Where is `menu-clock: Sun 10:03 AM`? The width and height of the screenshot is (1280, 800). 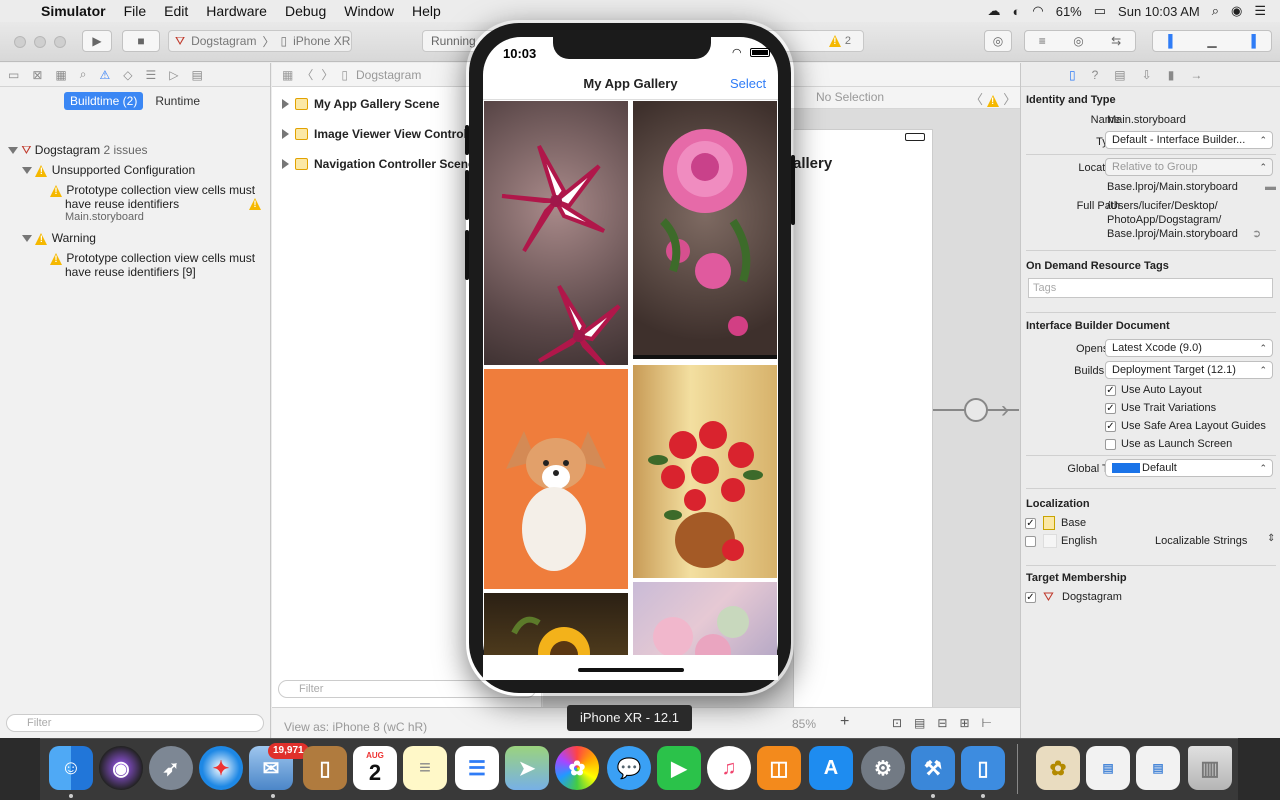
menu-clock: Sun 10:03 AM is located at coordinates (1159, 11).